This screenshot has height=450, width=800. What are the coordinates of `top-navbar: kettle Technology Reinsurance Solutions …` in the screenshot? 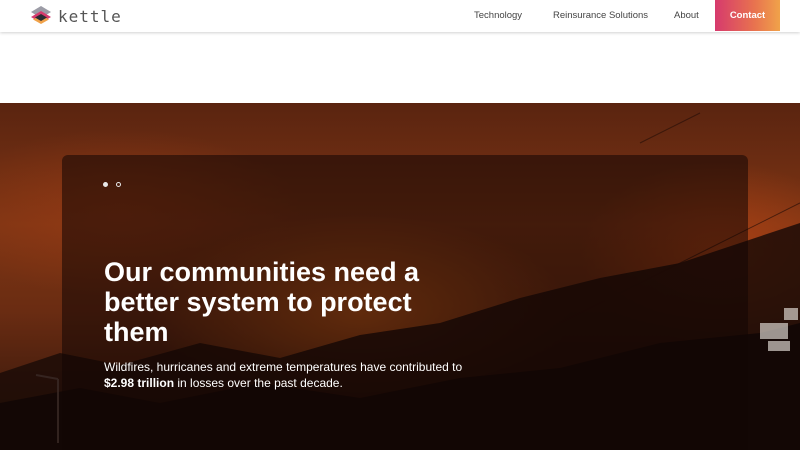 It's located at (400, 16).